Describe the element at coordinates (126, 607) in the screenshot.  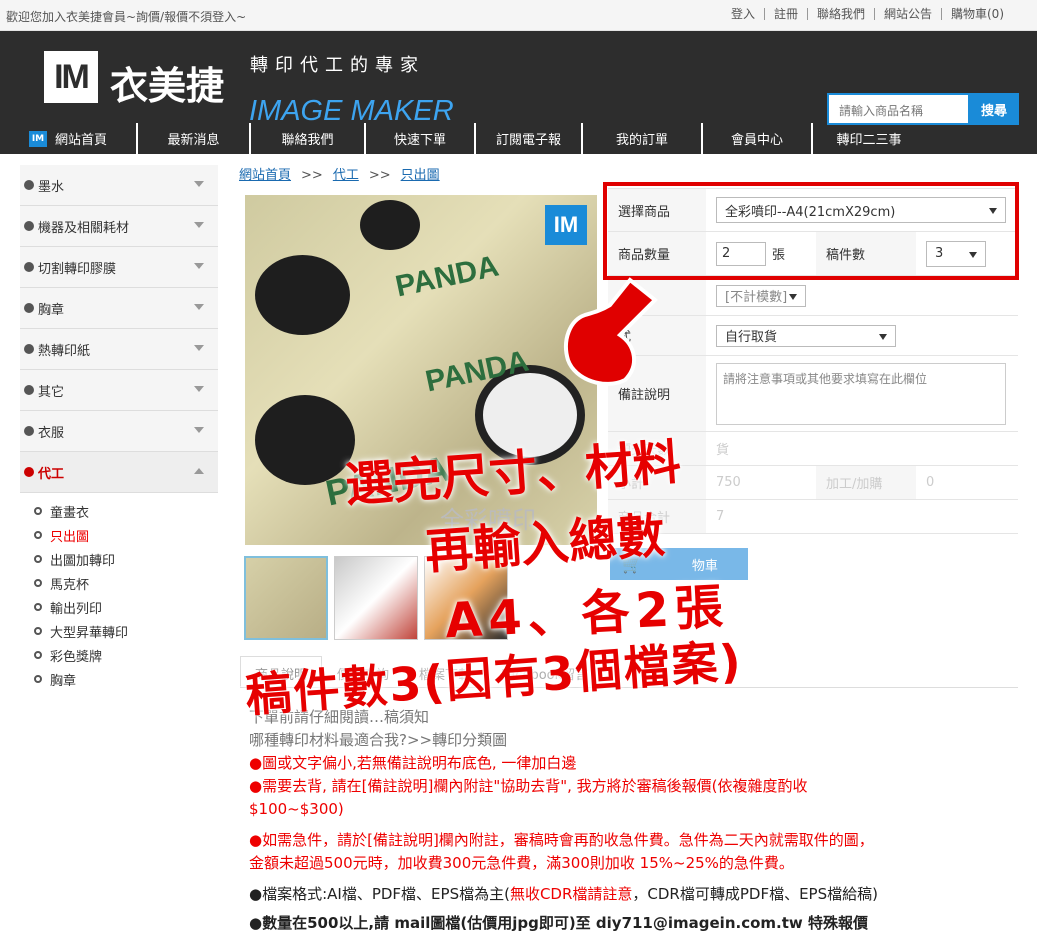
I see `sub-output-print: 輸出列印` at that location.